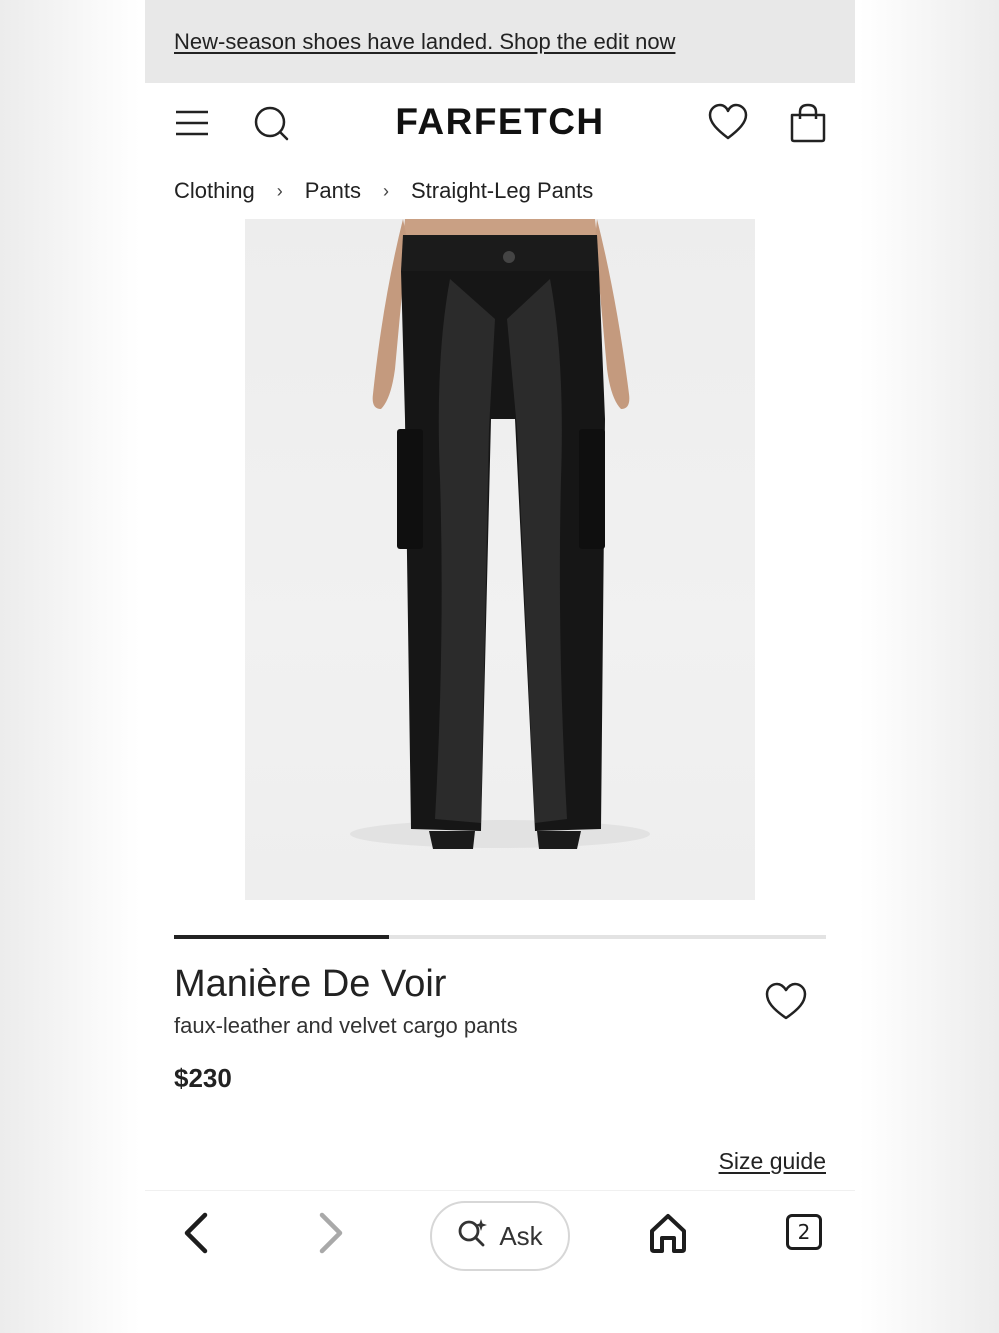  I want to click on ai-search-icon, so click(473, 1236).